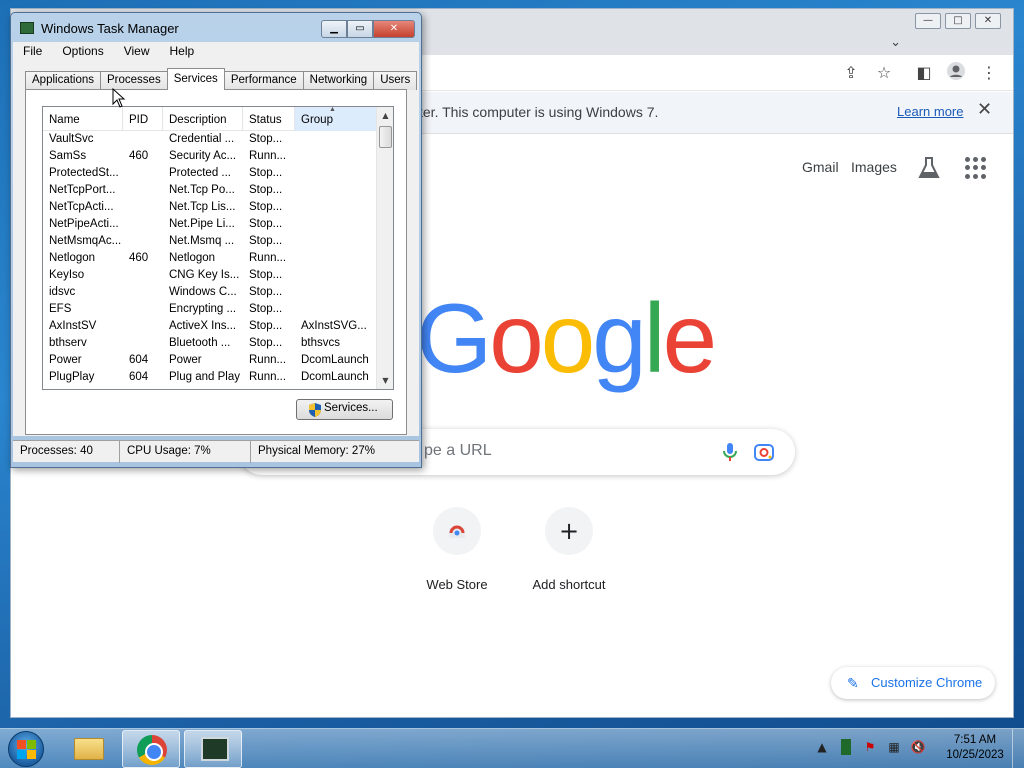 This screenshot has width=1024, height=768. What do you see at coordinates (569, 584) in the screenshot?
I see `add-shortcut-label: Add shortcut` at bounding box center [569, 584].